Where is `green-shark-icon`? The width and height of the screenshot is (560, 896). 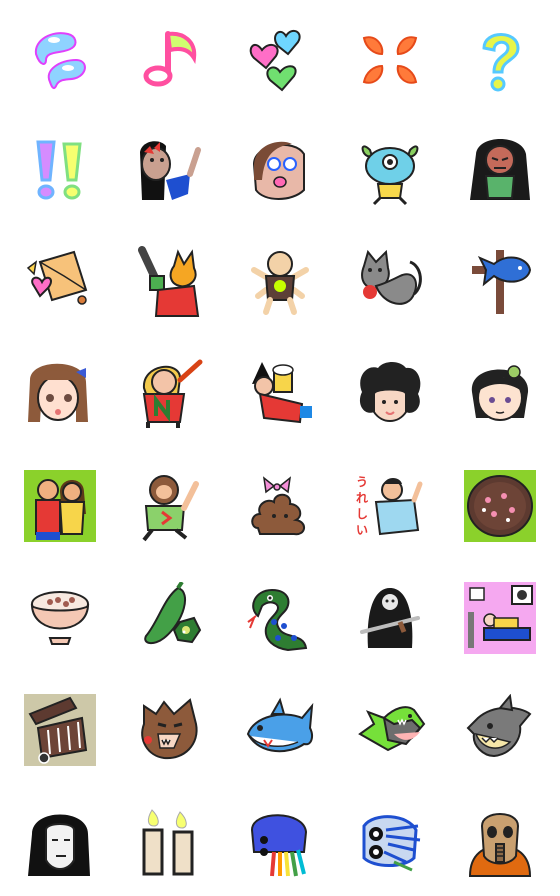 green-shark-icon is located at coordinates (390, 730).